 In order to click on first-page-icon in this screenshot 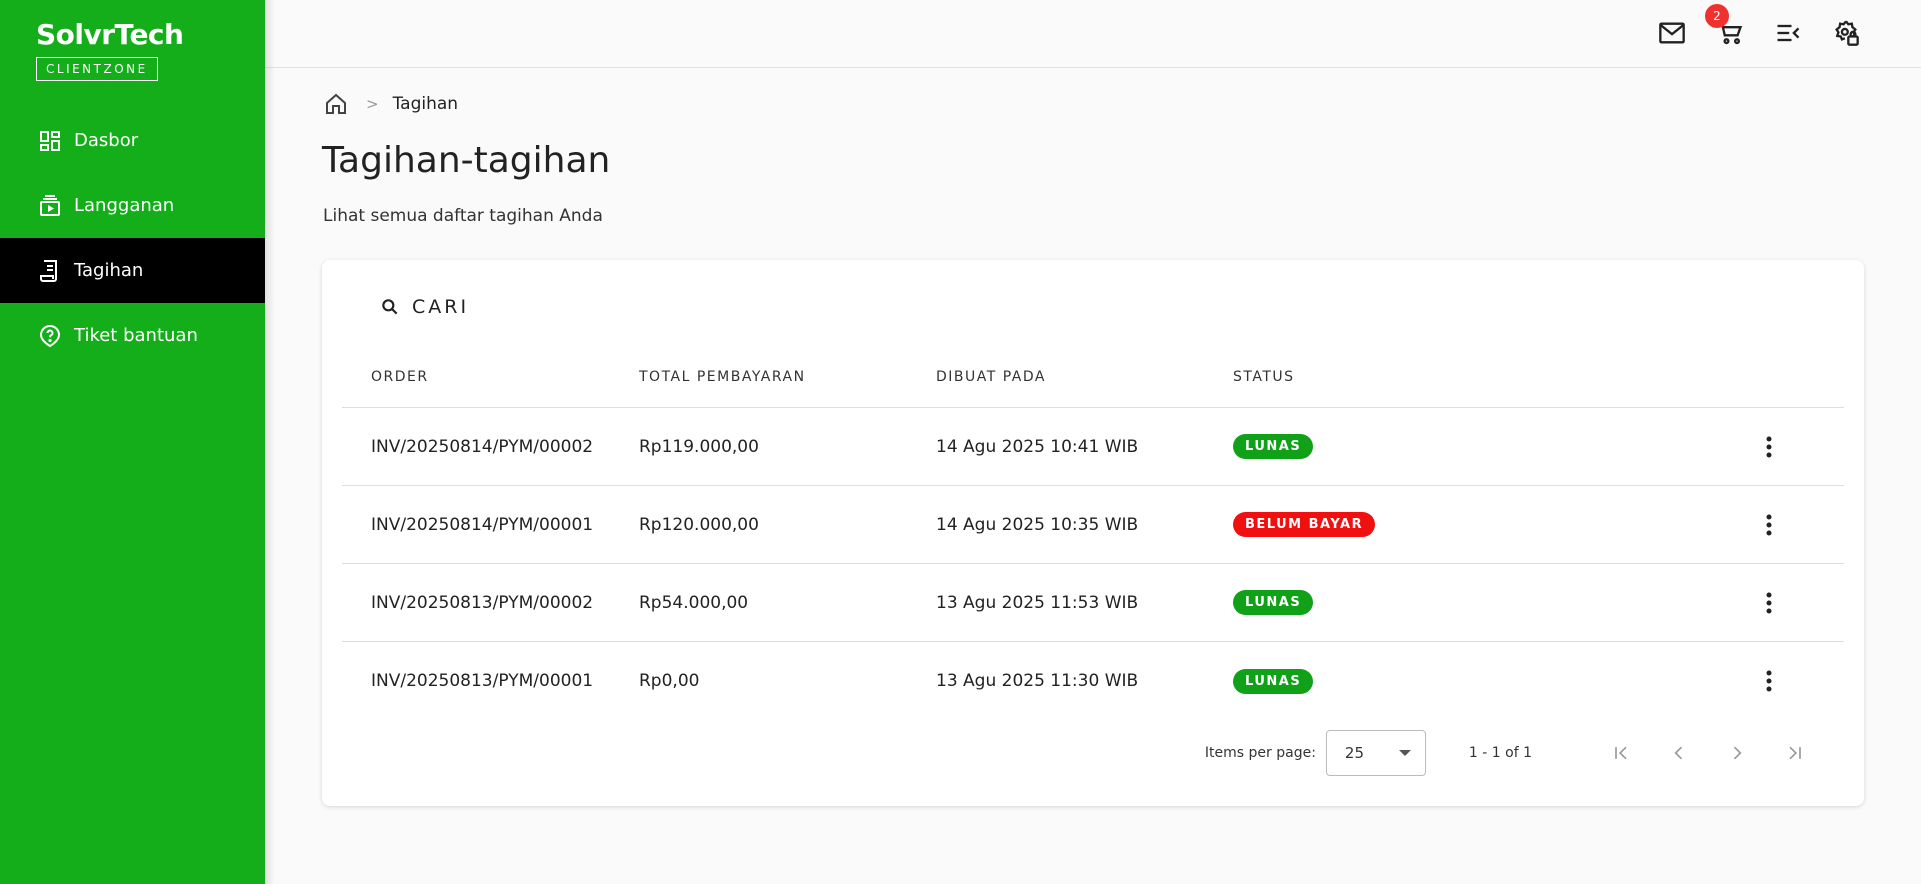, I will do `click(1621, 753)`.